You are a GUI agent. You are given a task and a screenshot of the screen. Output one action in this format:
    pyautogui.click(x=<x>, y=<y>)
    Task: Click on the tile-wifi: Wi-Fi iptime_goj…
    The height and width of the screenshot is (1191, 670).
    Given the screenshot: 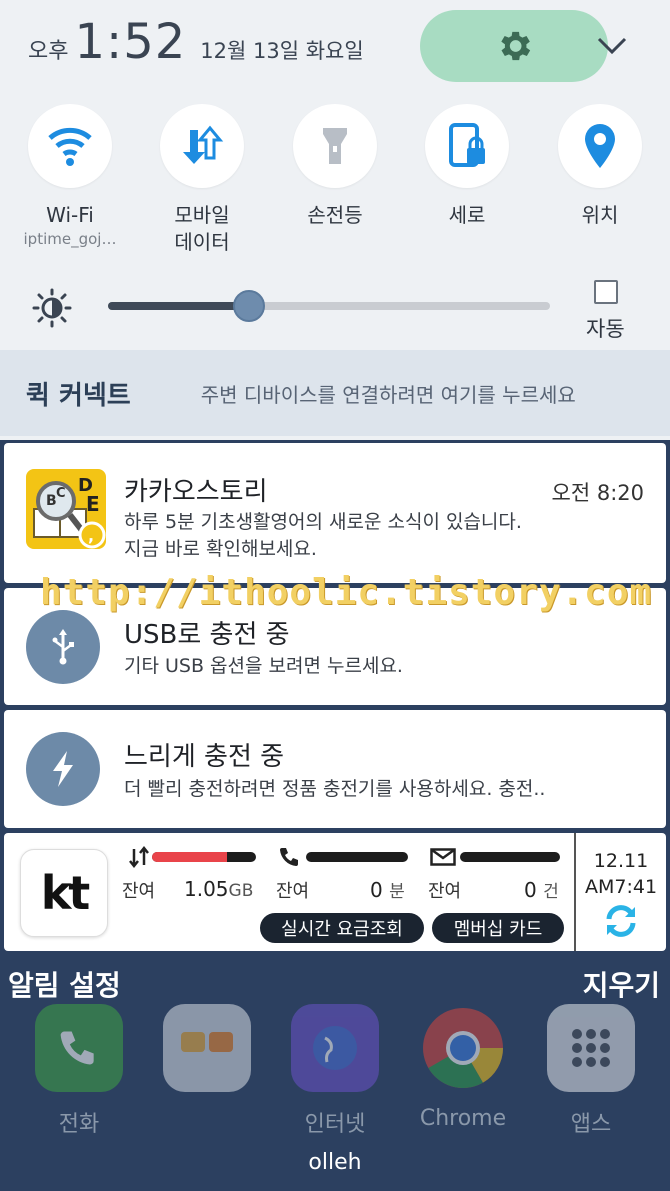 What is the action you would take?
    pyautogui.click(x=70, y=176)
    